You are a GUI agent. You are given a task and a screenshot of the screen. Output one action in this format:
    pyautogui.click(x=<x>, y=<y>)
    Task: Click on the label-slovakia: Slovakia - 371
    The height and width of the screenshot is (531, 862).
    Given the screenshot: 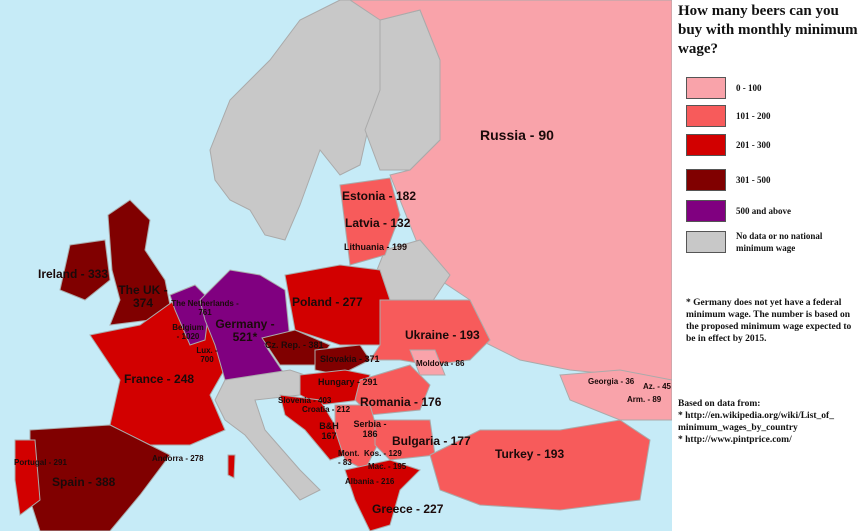 What is the action you would take?
    pyautogui.click(x=350, y=359)
    